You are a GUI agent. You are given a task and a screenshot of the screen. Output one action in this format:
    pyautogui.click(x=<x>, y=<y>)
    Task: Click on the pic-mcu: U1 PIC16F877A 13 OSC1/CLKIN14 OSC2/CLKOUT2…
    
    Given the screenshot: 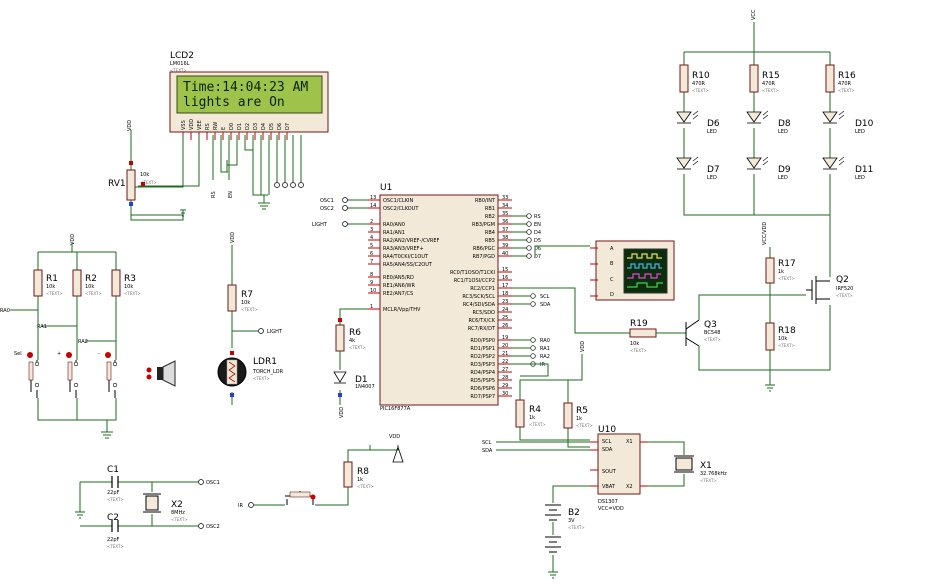 What is the action you would take?
    pyautogui.click(x=440, y=297)
    